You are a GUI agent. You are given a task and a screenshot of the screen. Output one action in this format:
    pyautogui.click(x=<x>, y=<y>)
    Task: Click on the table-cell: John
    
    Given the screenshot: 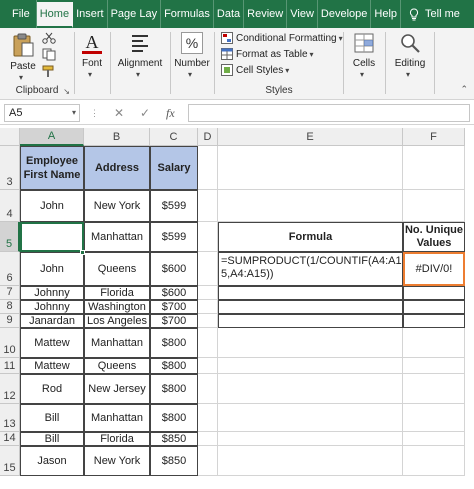 What is the action you would take?
    pyautogui.click(x=52, y=206)
    